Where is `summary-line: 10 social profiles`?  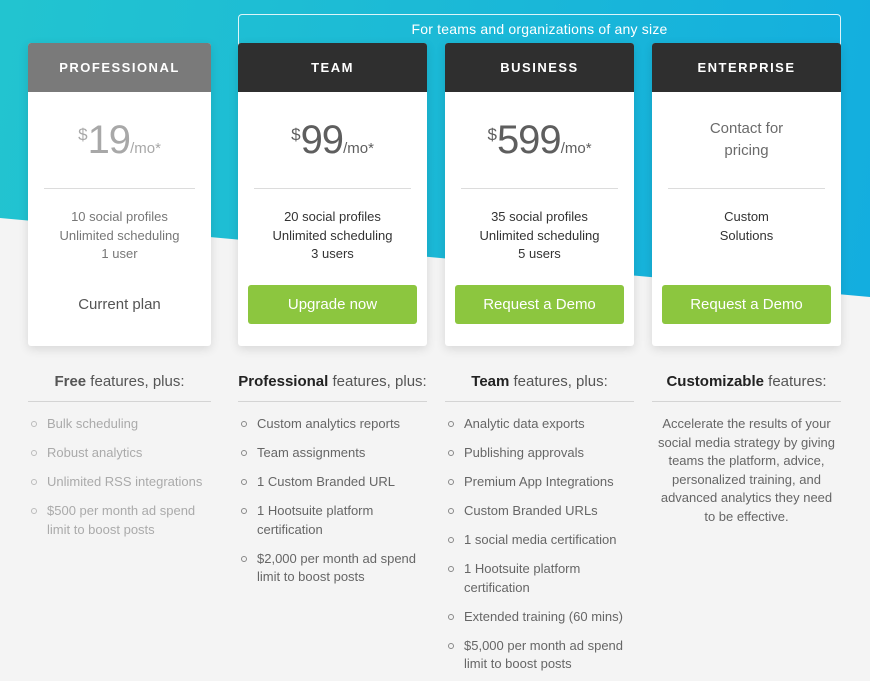 summary-line: 10 social profiles is located at coordinates (119, 216).